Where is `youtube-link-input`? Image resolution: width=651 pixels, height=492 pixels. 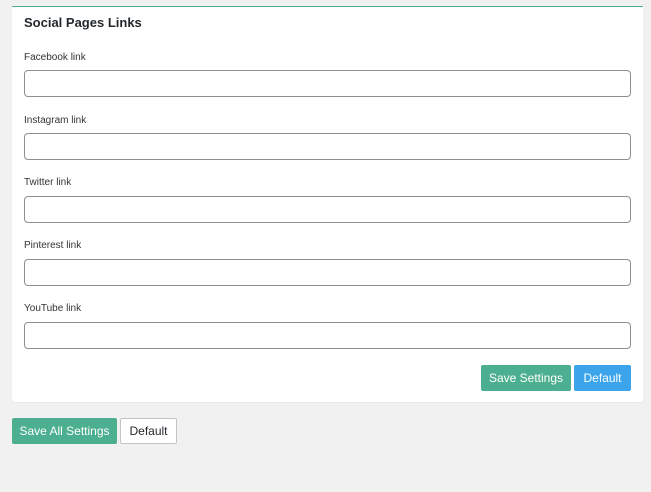 youtube-link-input is located at coordinates (327, 335).